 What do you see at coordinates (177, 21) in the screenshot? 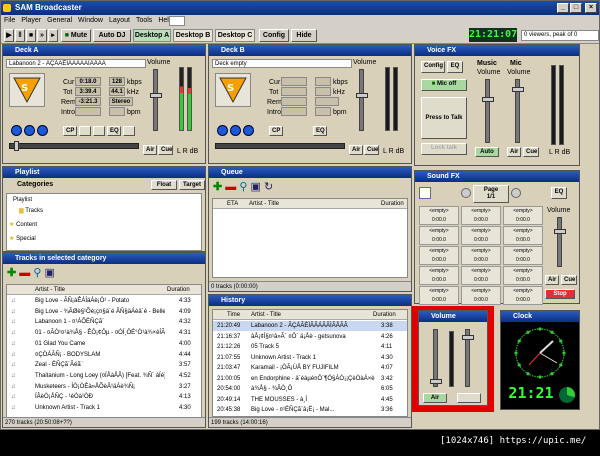
I see `menu-field` at bounding box center [177, 21].